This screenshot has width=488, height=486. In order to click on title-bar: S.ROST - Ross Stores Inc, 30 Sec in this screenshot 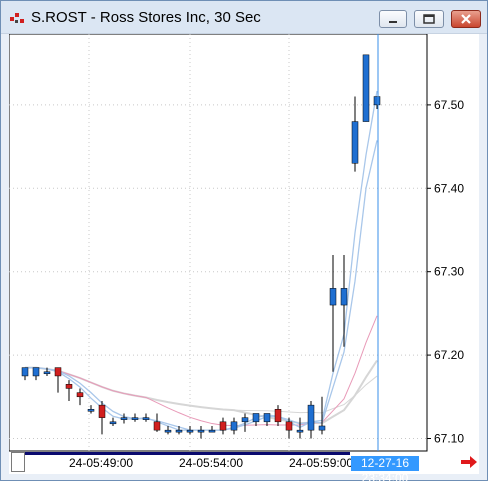, I will do `click(244, 17)`.